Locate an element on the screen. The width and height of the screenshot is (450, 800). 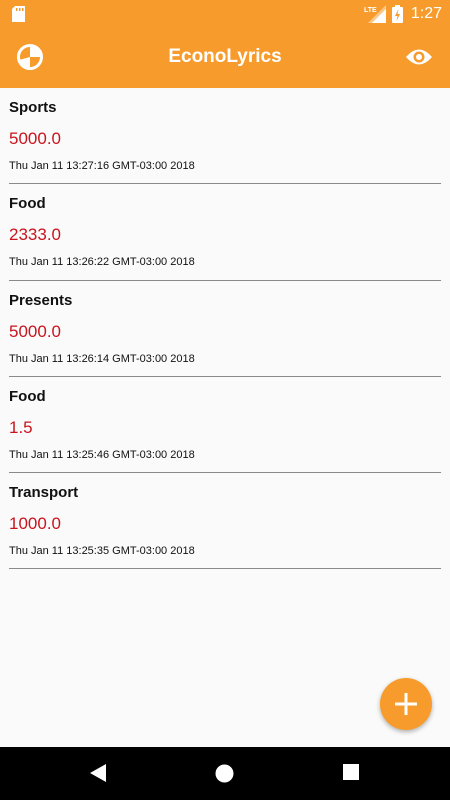
app-bar: EconoLyrics is located at coordinates (225, 58).